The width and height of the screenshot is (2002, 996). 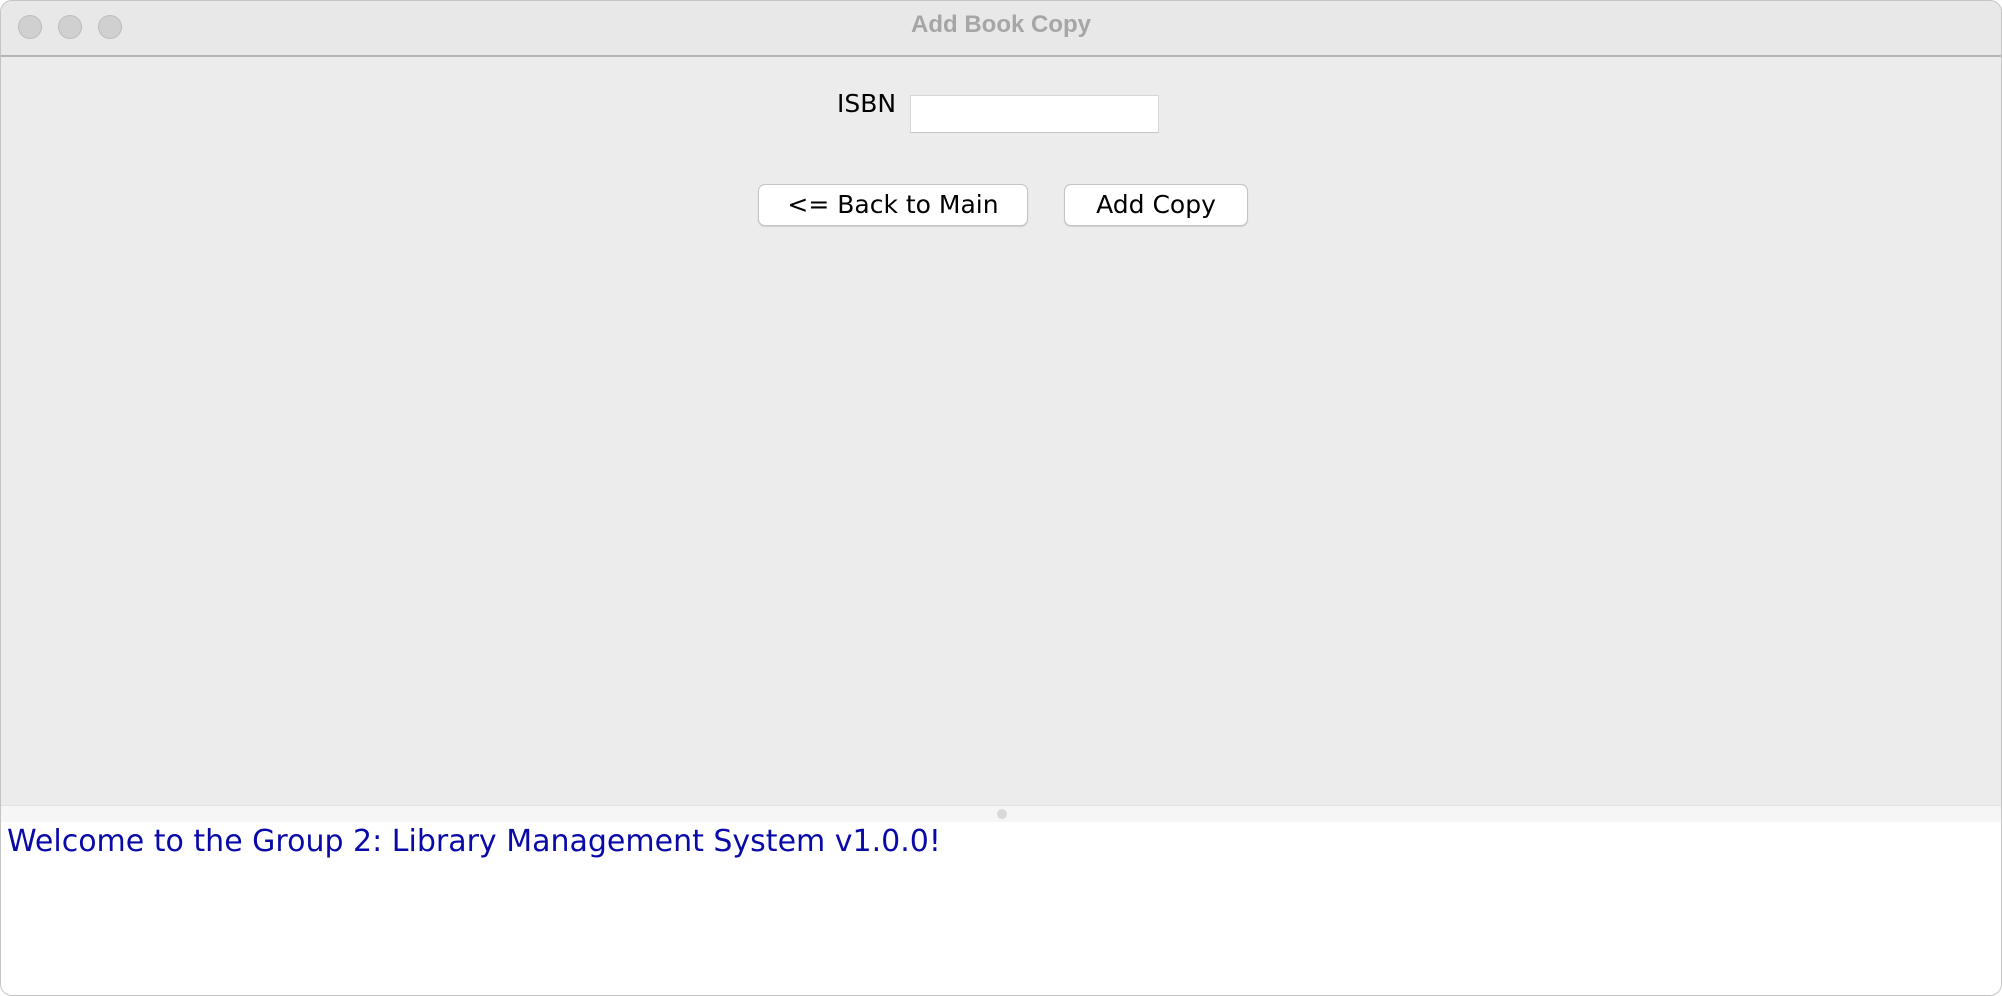 I want to click on isbn-input, so click(x=1034, y=114).